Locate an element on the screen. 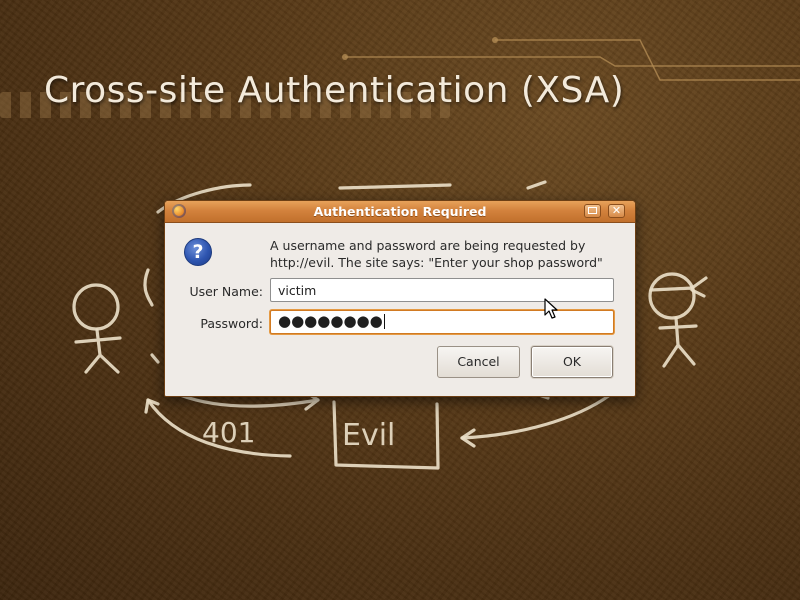 The width and height of the screenshot is (800, 600). dialog-title: Authentication Required is located at coordinates (400, 211).